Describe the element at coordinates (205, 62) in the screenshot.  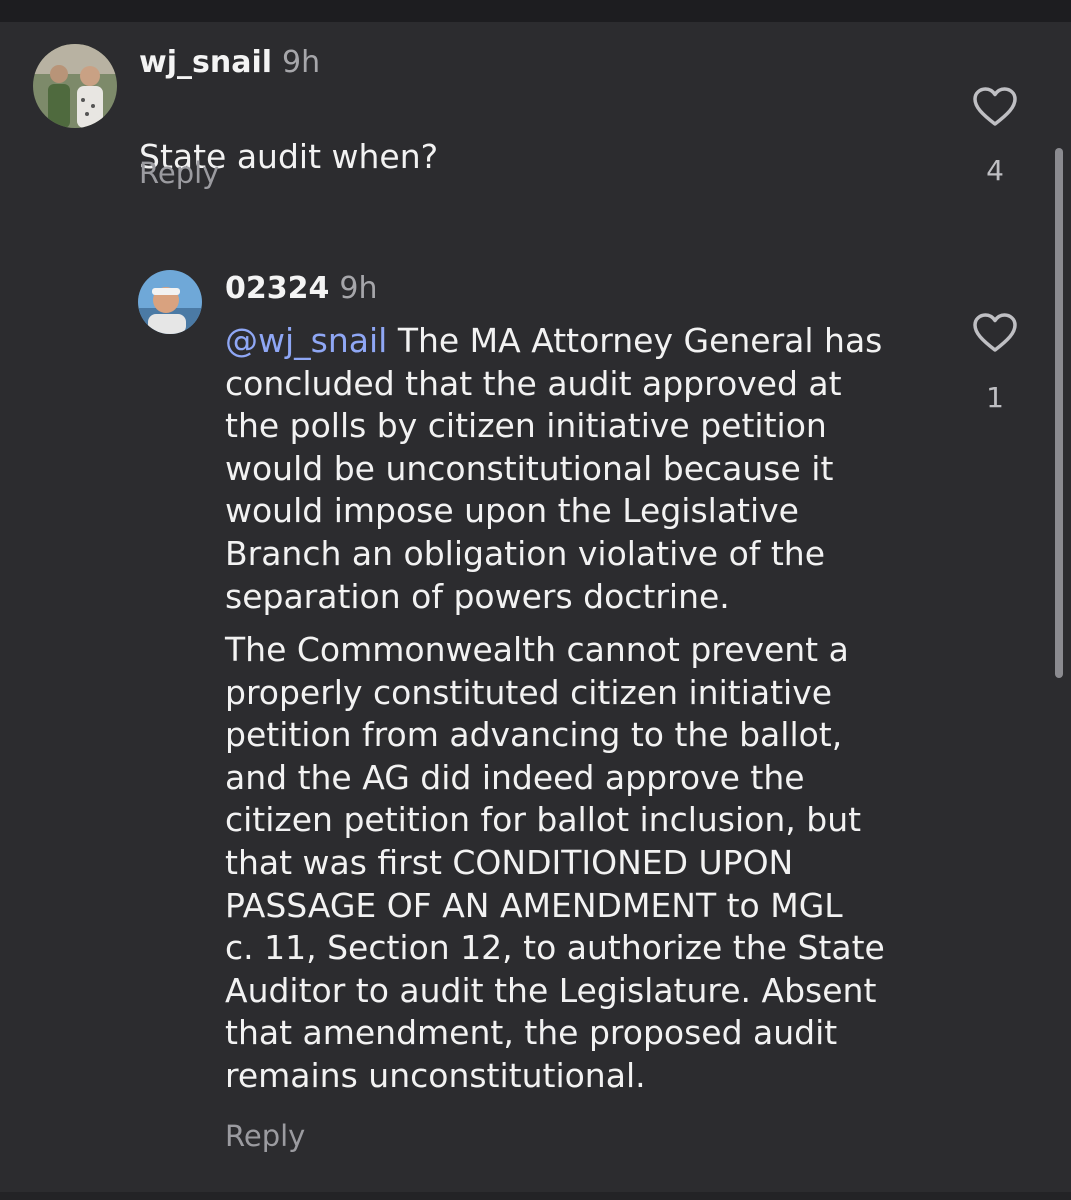
I see `username: wj_snail` at that location.